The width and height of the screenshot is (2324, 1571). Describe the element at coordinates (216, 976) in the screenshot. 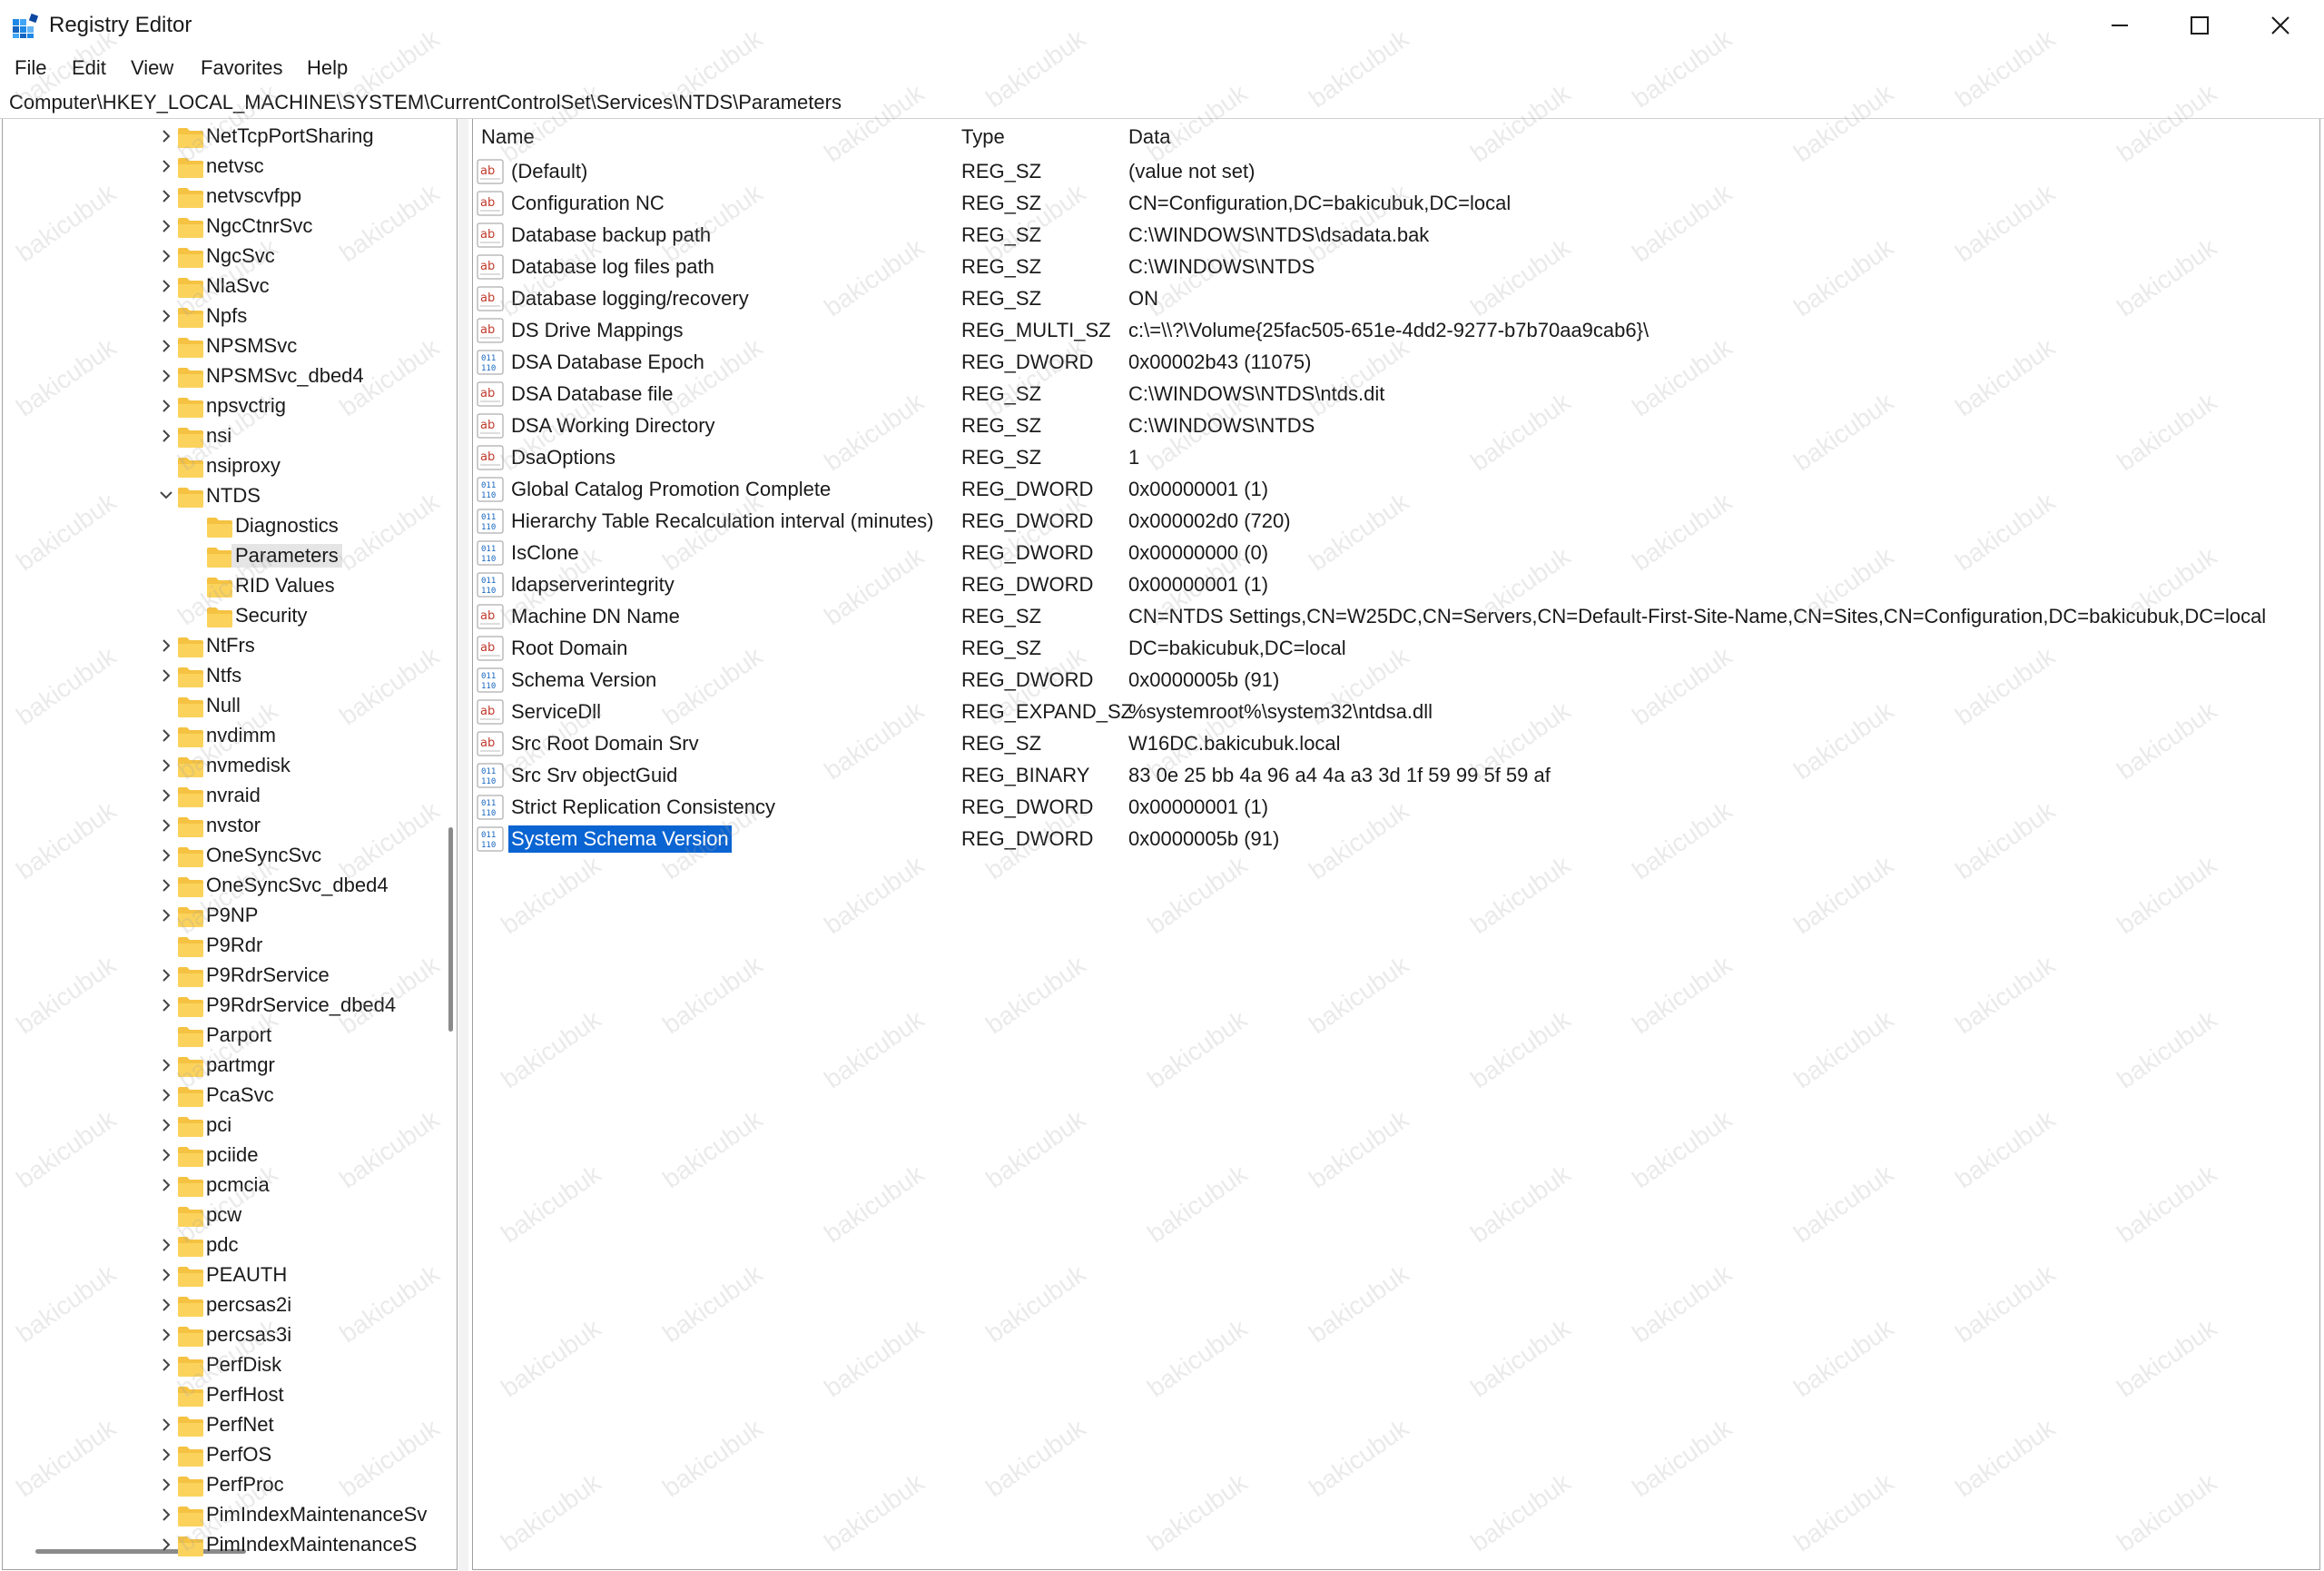

I see `tree-item: P9RdrService` at that location.